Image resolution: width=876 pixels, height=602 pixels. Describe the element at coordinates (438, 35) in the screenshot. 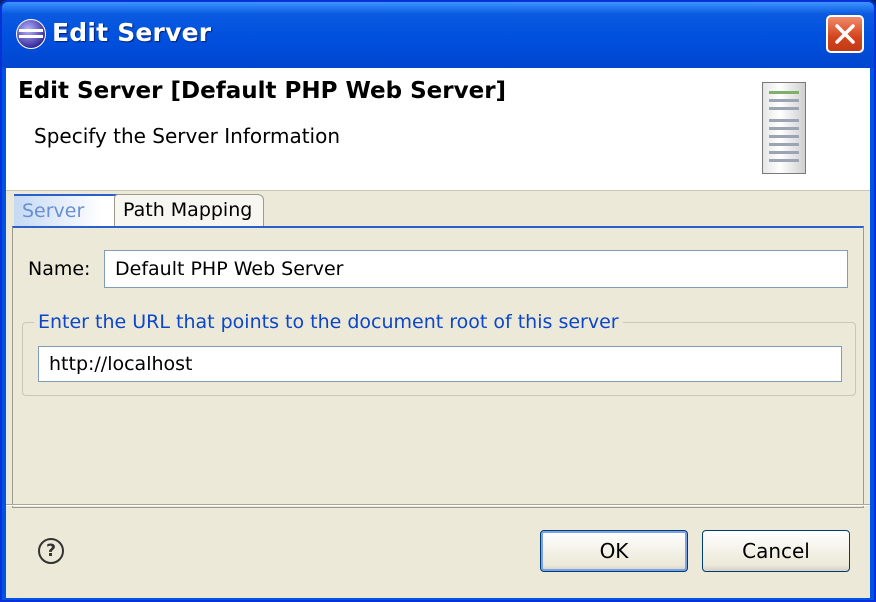

I see `title-bar: Edit Server` at that location.